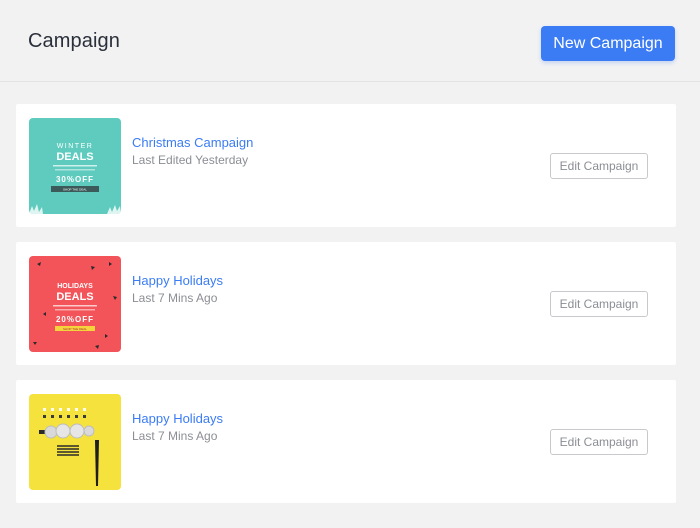 This screenshot has width=700, height=528. Describe the element at coordinates (75, 286) in the screenshot. I see `thumb-line1: HOLIDAYS` at that location.